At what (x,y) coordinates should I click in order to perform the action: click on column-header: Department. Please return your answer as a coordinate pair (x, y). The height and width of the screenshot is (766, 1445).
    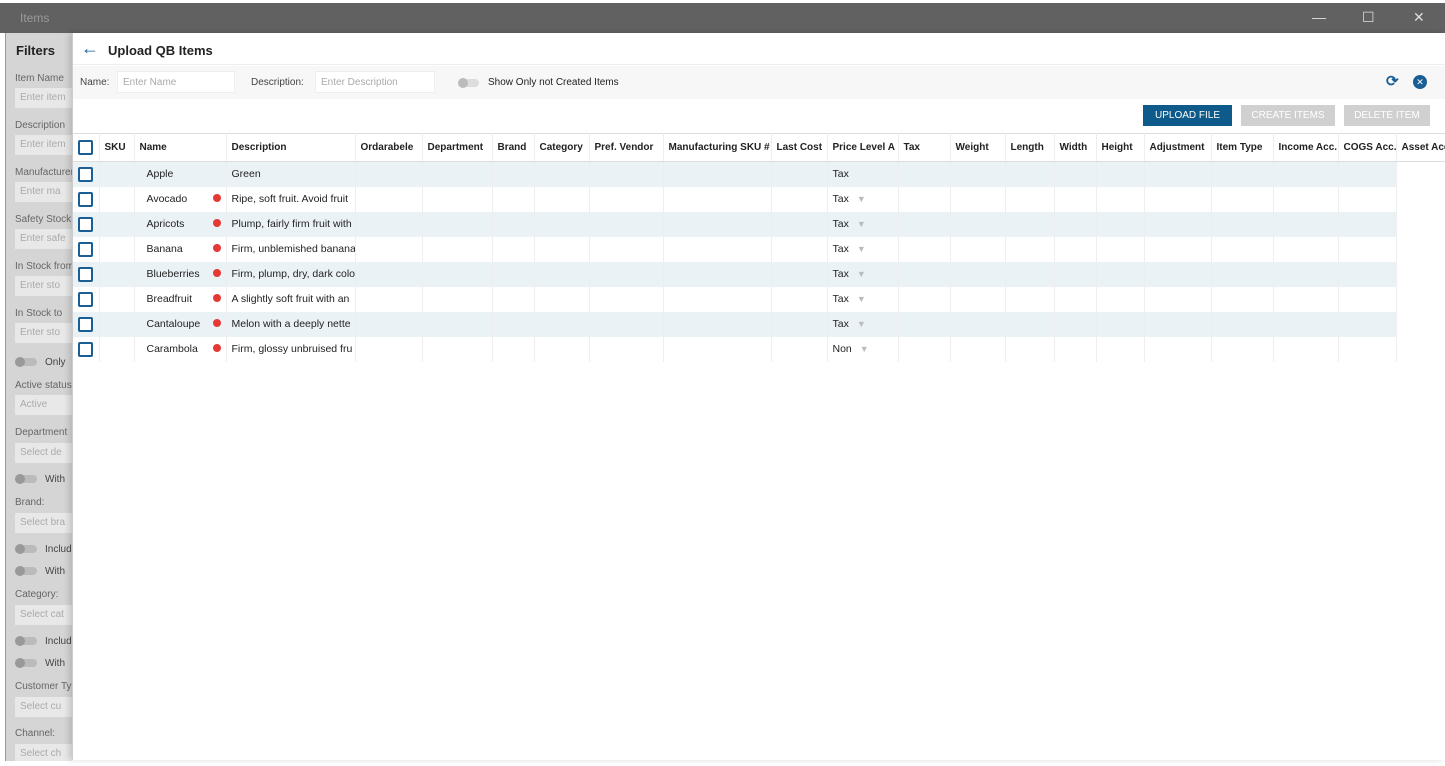
    Looking at the image, I should click on (457, 147).